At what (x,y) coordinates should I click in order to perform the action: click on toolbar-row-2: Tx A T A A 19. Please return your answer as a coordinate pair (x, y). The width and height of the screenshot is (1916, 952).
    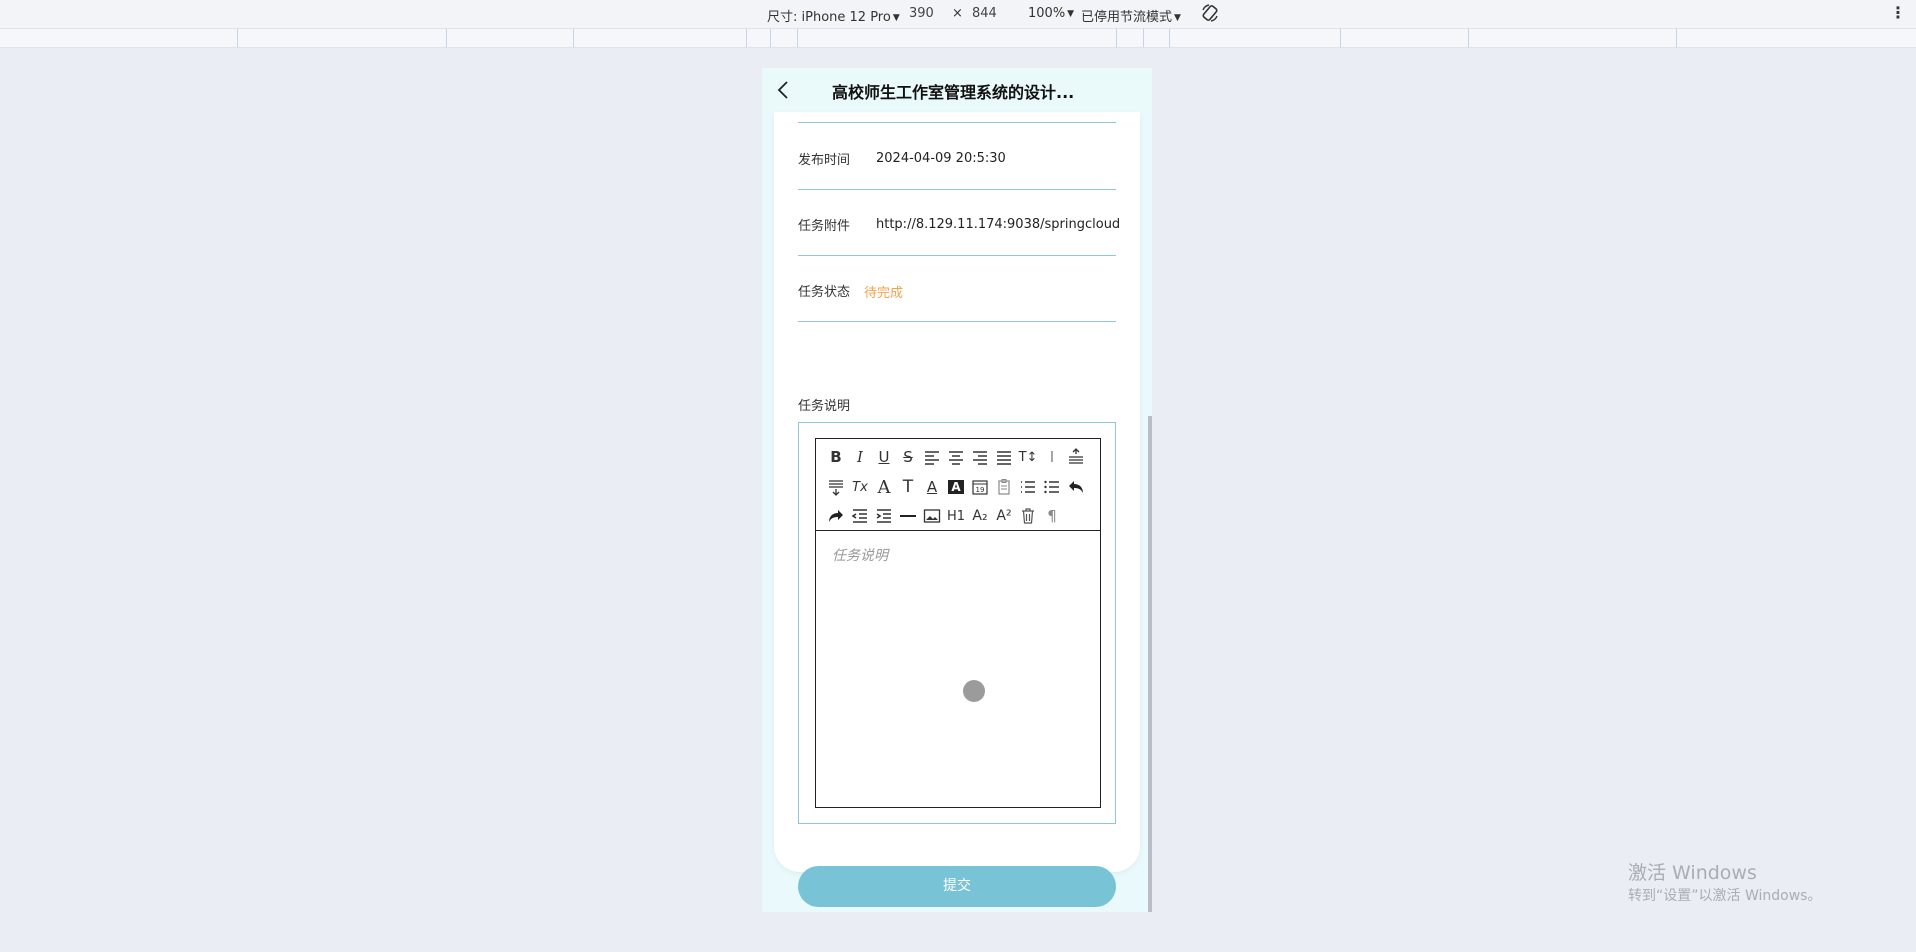
    Looking at the image, I should click on (956, 487).